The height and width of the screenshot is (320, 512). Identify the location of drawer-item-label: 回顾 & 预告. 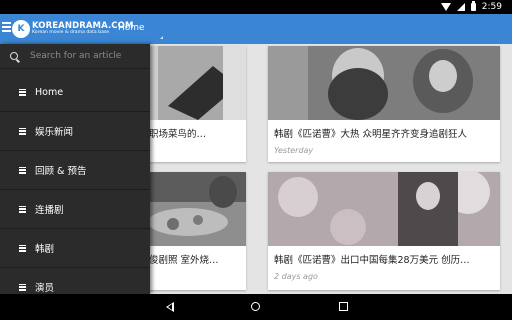
(61, 171).